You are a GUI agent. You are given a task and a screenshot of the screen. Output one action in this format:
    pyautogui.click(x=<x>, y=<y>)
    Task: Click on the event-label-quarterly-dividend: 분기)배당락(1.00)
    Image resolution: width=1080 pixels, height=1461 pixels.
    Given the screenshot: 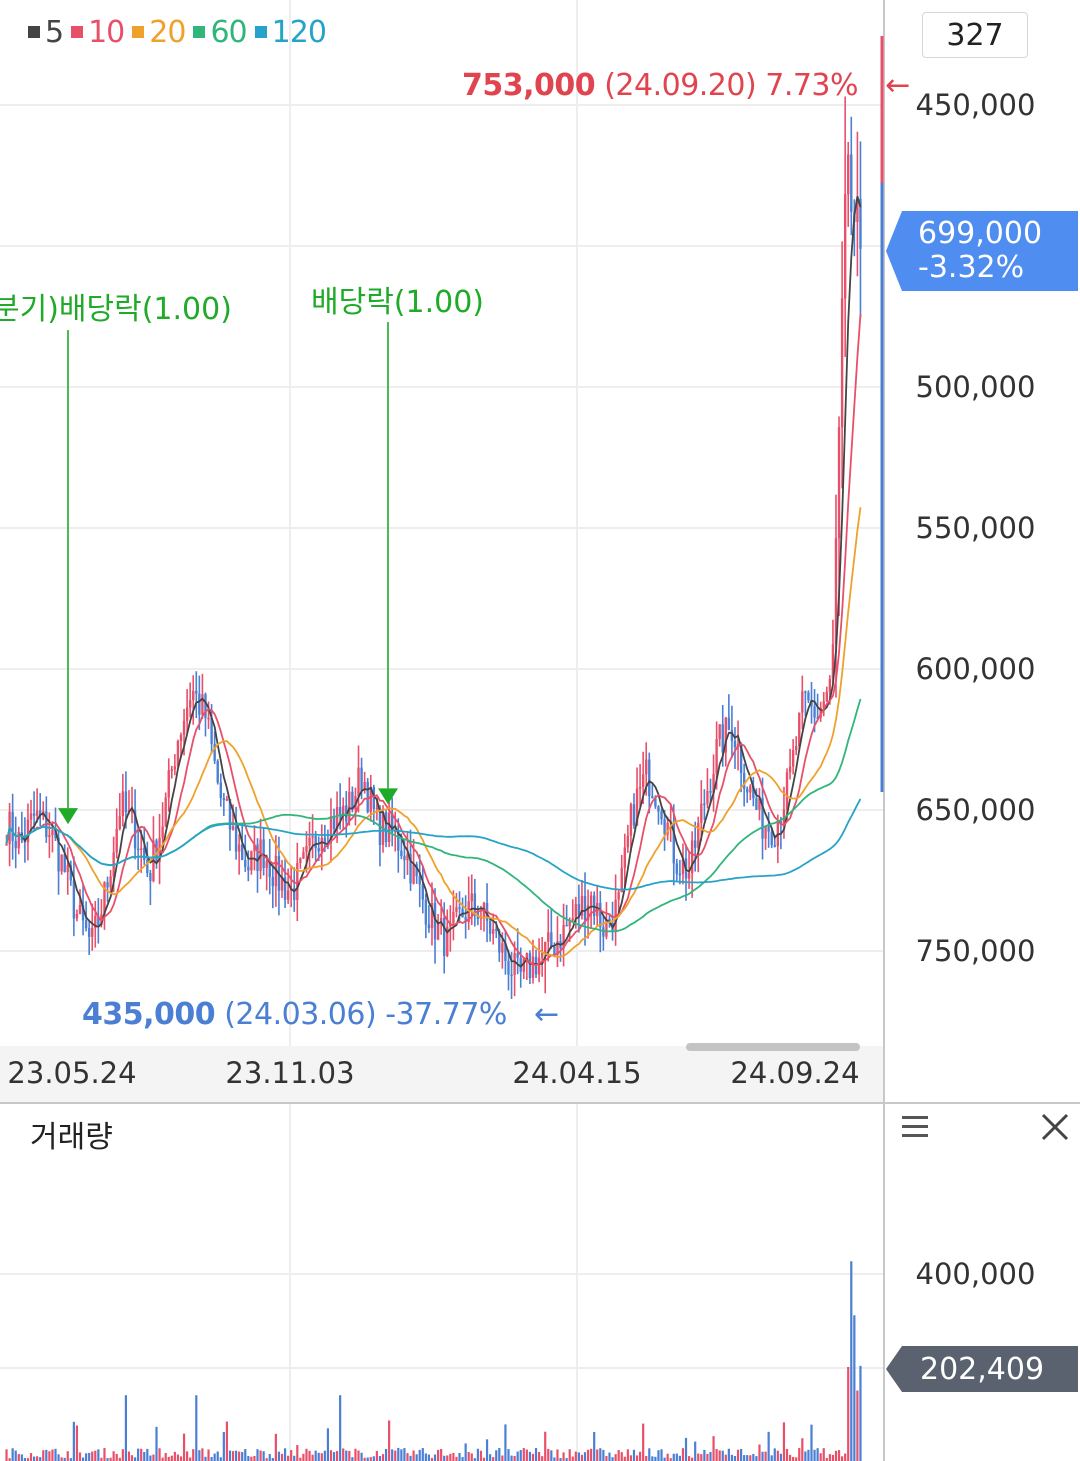 What is the action you would take?
    pyautogui.click(x=116, y=306)
    